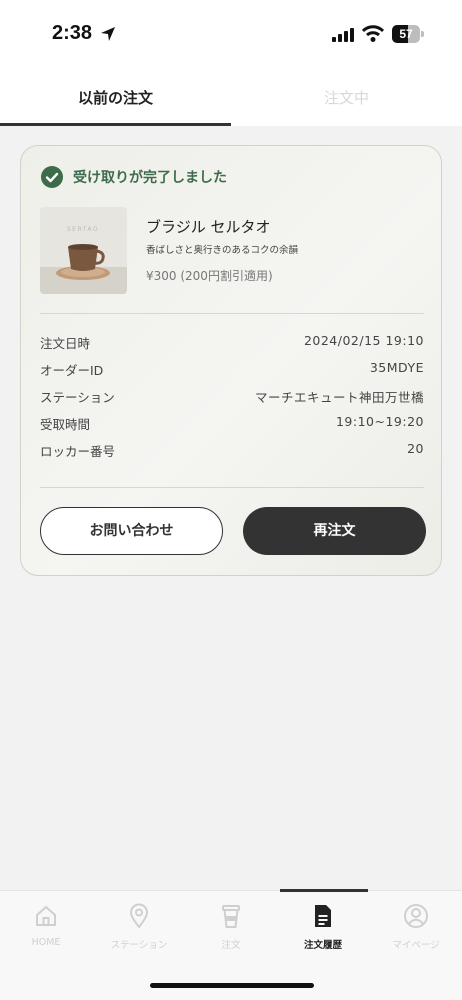  I want to click on product-price: ¥300 (200円割引適用), so click(209, 276).